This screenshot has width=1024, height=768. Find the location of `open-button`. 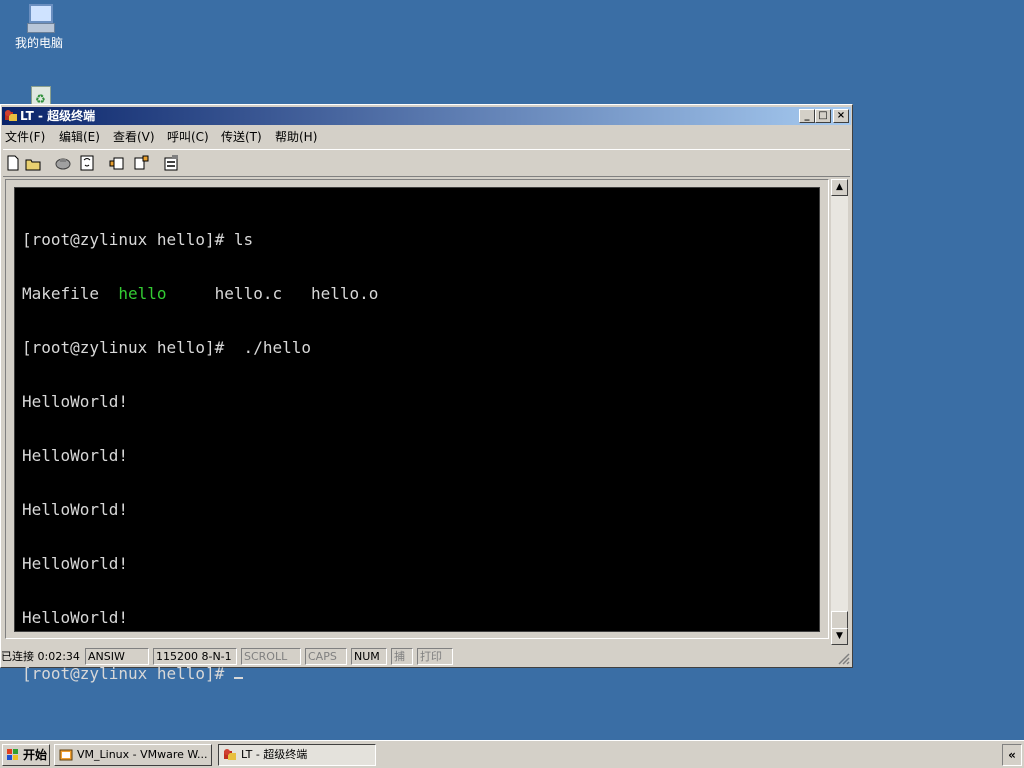

open-button is located at coordinates (33, 163).